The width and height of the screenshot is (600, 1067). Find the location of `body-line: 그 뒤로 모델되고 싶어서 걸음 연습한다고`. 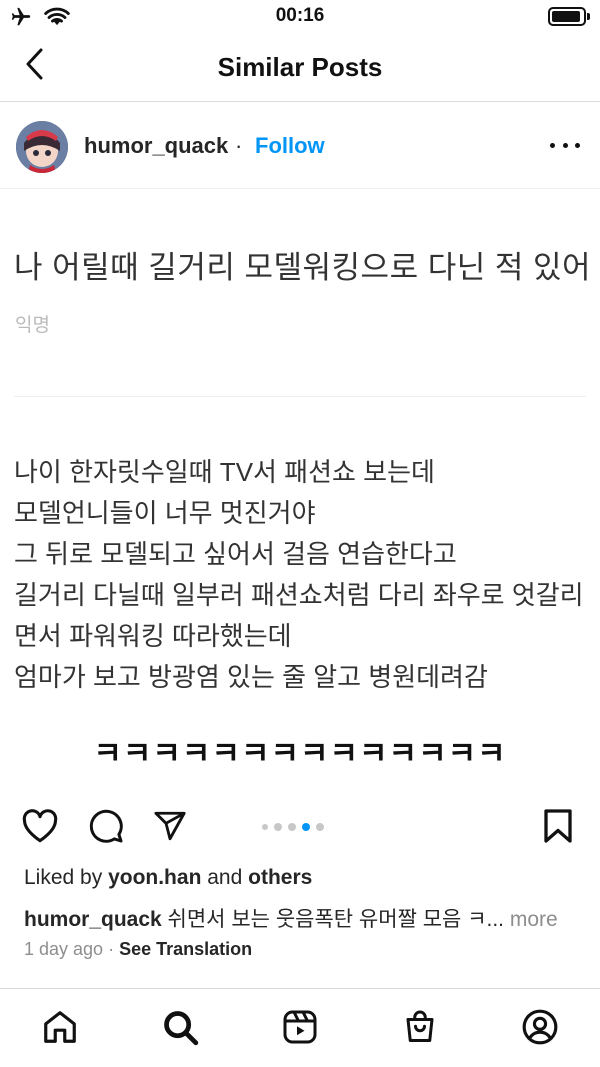

body-line: 그 뒤로 모델되고 싶어서 걸음 연습한다고 is located at coordinates (235, 554).